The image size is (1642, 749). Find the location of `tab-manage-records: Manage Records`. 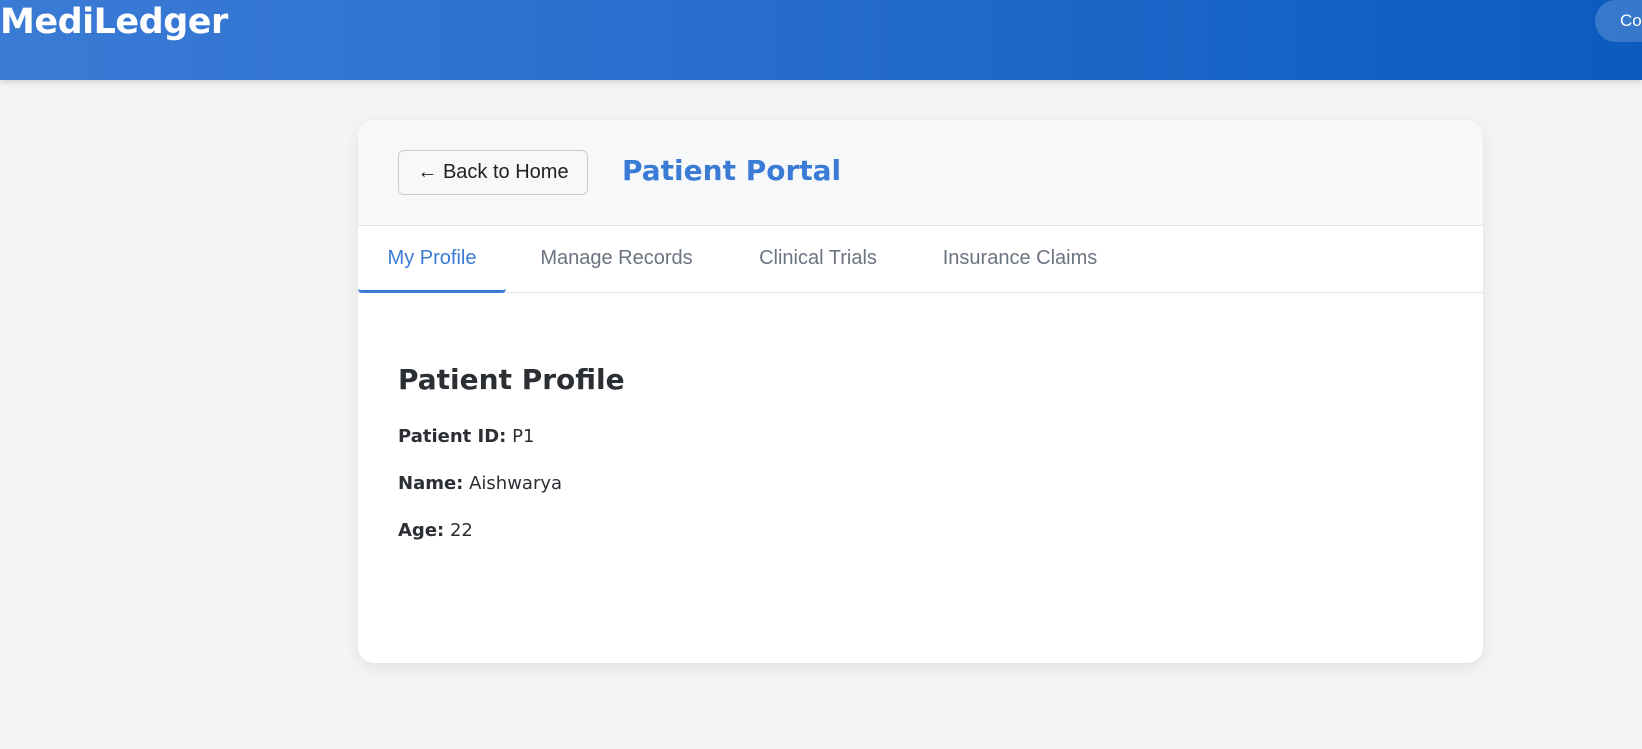

tab-manage-records: Manage Records is located at coordinates (616, 259).